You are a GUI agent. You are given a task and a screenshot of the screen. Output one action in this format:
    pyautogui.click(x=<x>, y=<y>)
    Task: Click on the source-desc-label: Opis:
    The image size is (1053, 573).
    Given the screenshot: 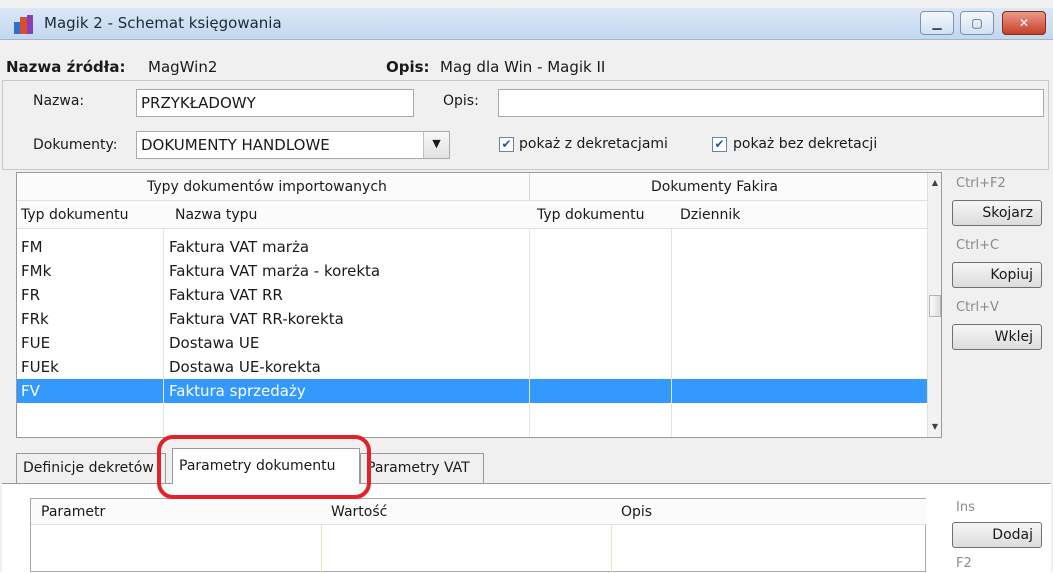 What is the action you would take?
    pyautogui.click(x=408, y=67)
    